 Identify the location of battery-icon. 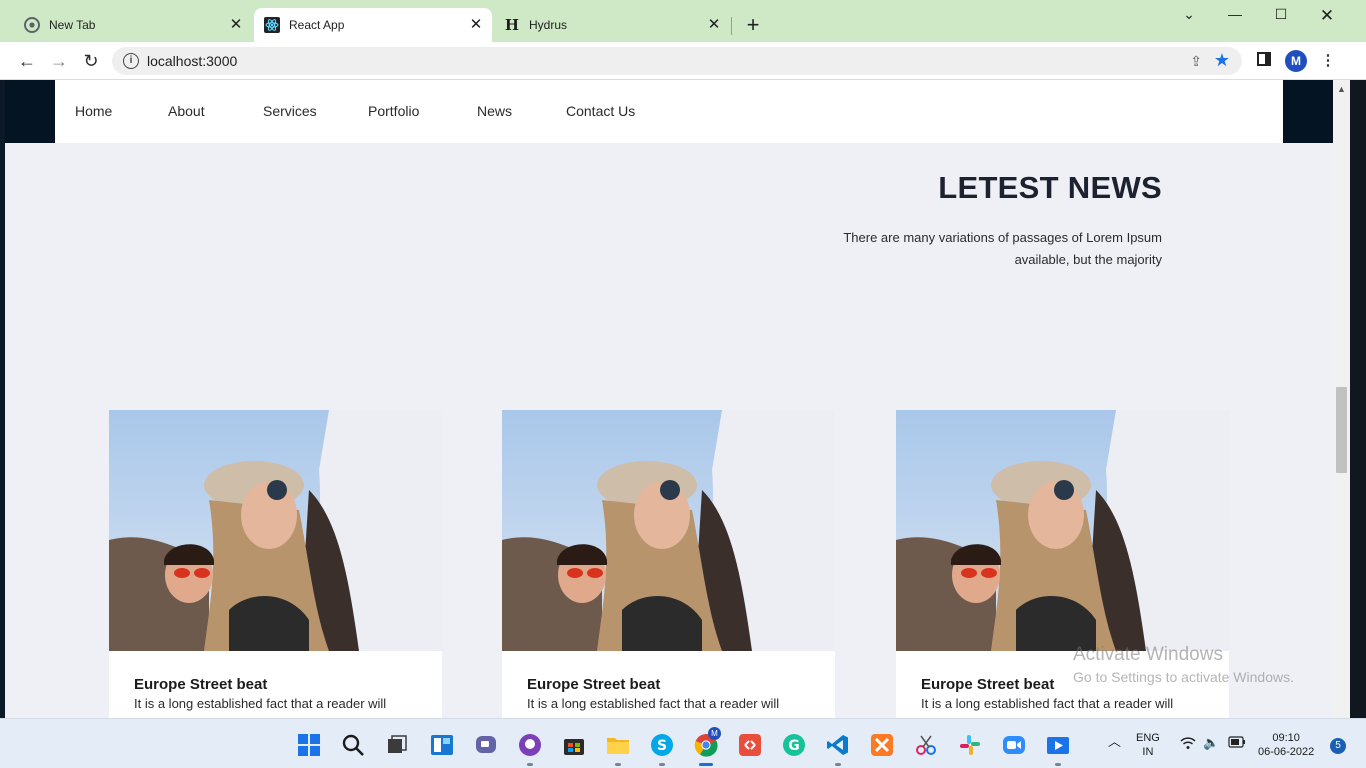
(1237, 744).